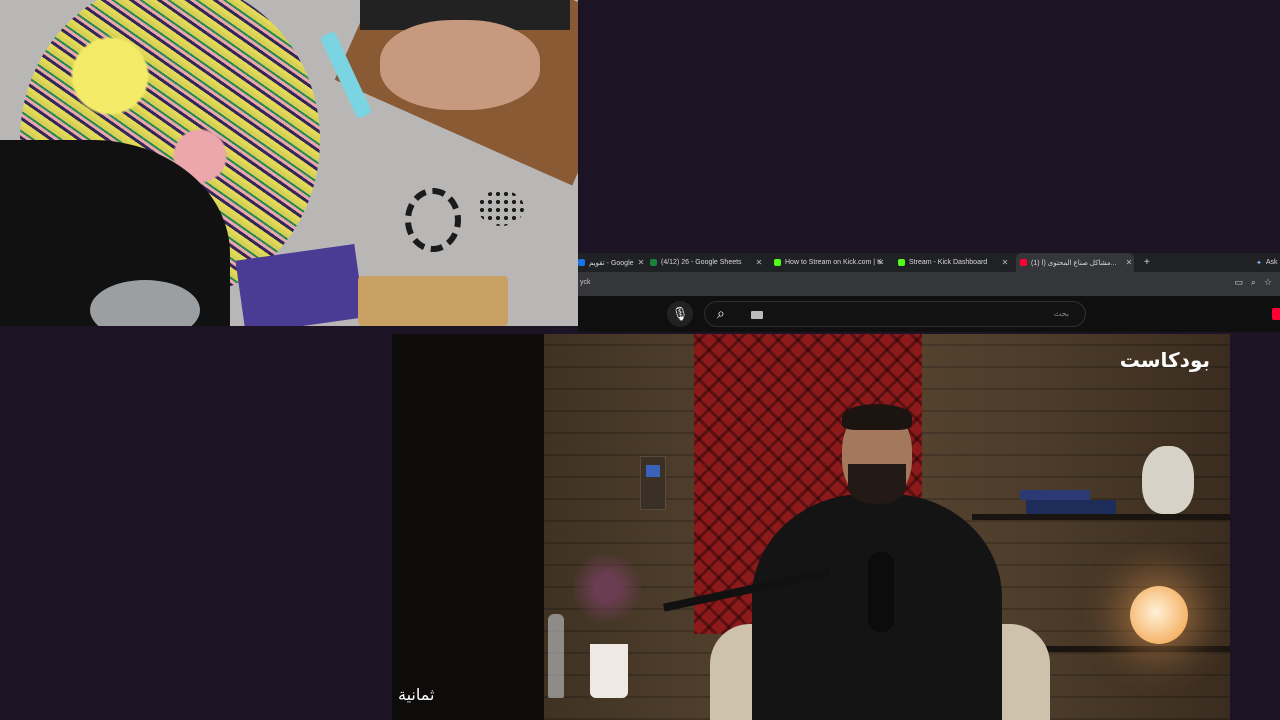 Image resolution: width=1280 pixels, height=720 pixels. Describe the element at coordinates (416, 694) in the screenshot. I see `channel-logo: ثمانية` at that location.